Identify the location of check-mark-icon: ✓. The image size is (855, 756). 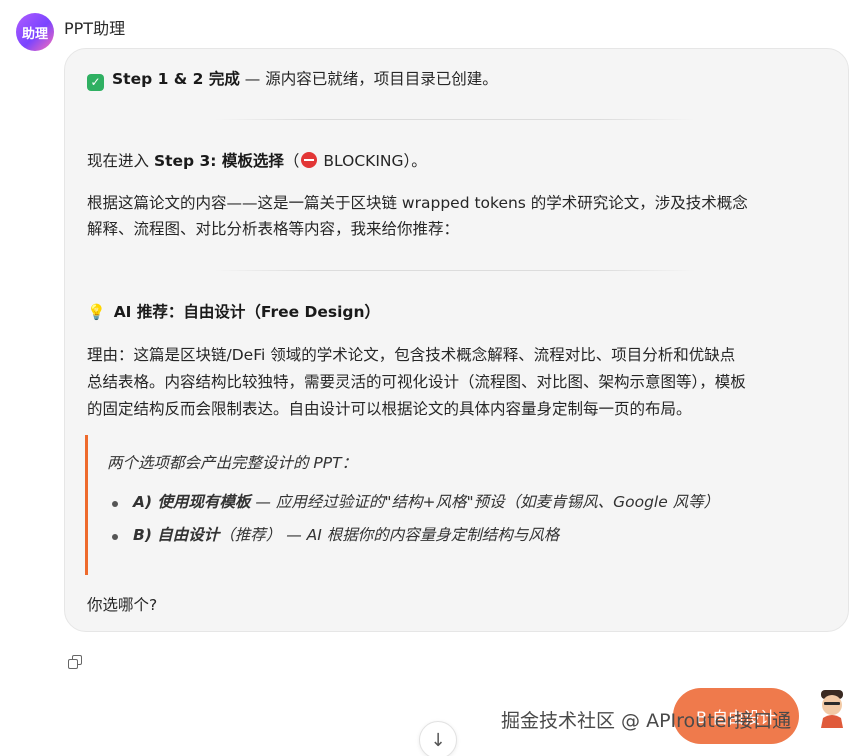
(95, 82).